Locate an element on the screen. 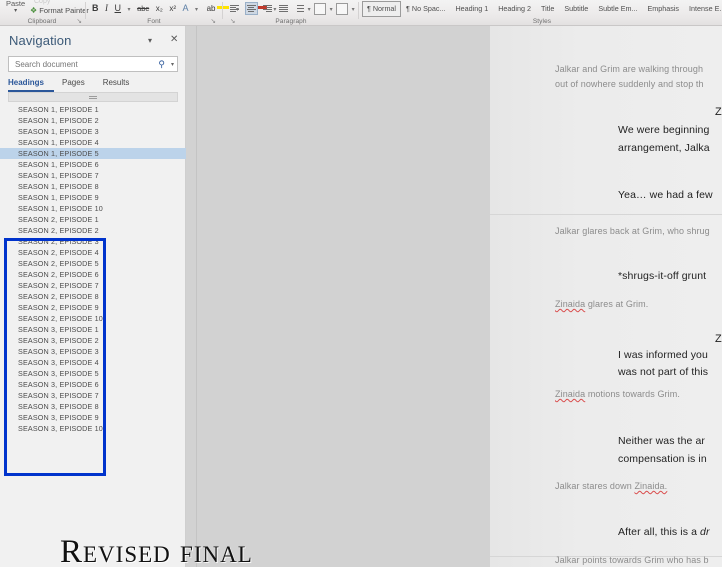  search-icon: ⚲ is located at coordinates (161, 64).